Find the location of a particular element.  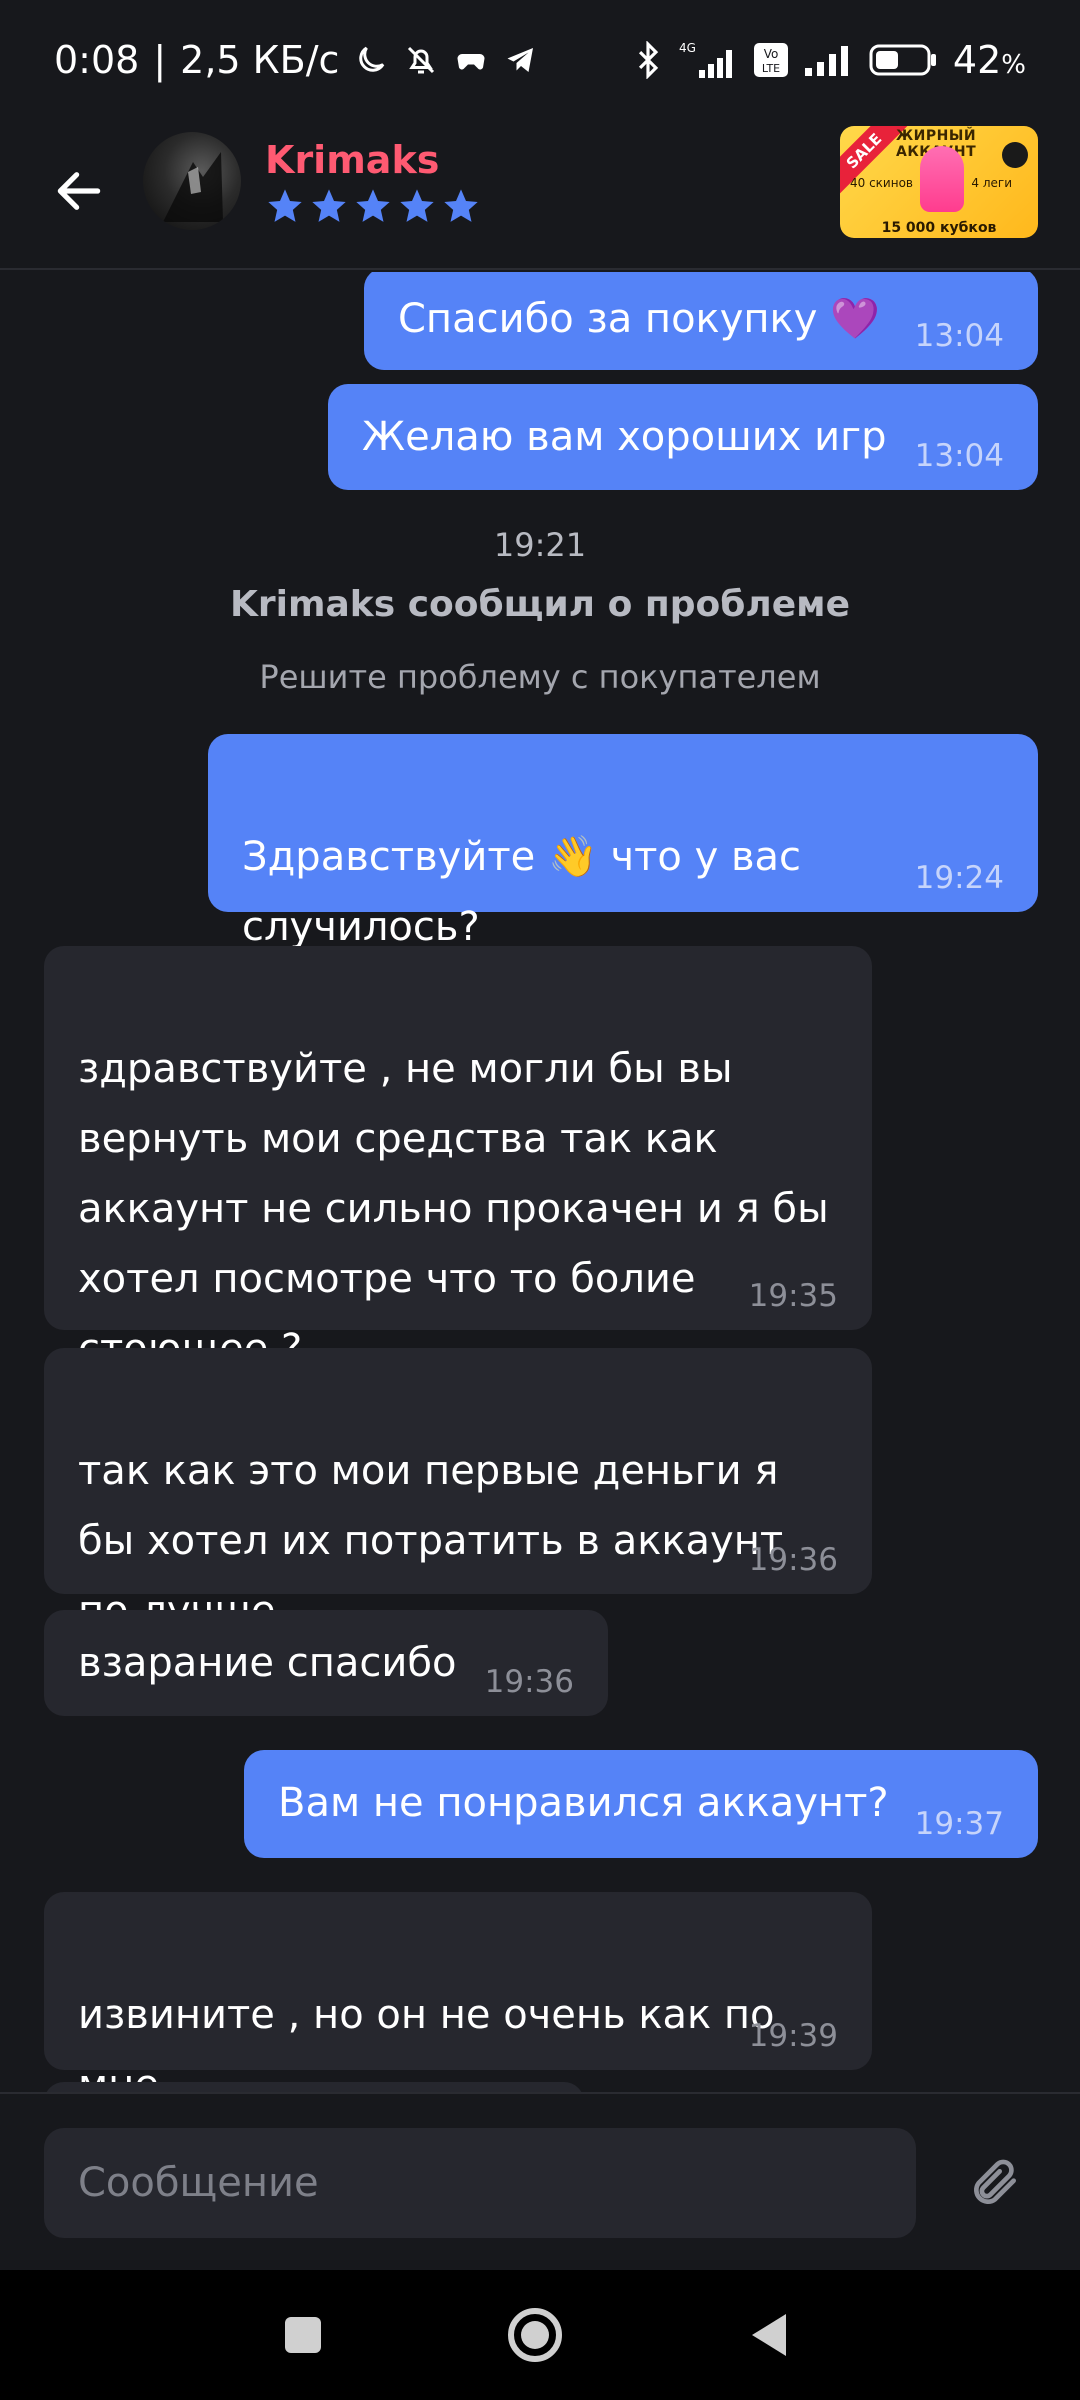

network-type: 4G is located at coordinates (687, 48).